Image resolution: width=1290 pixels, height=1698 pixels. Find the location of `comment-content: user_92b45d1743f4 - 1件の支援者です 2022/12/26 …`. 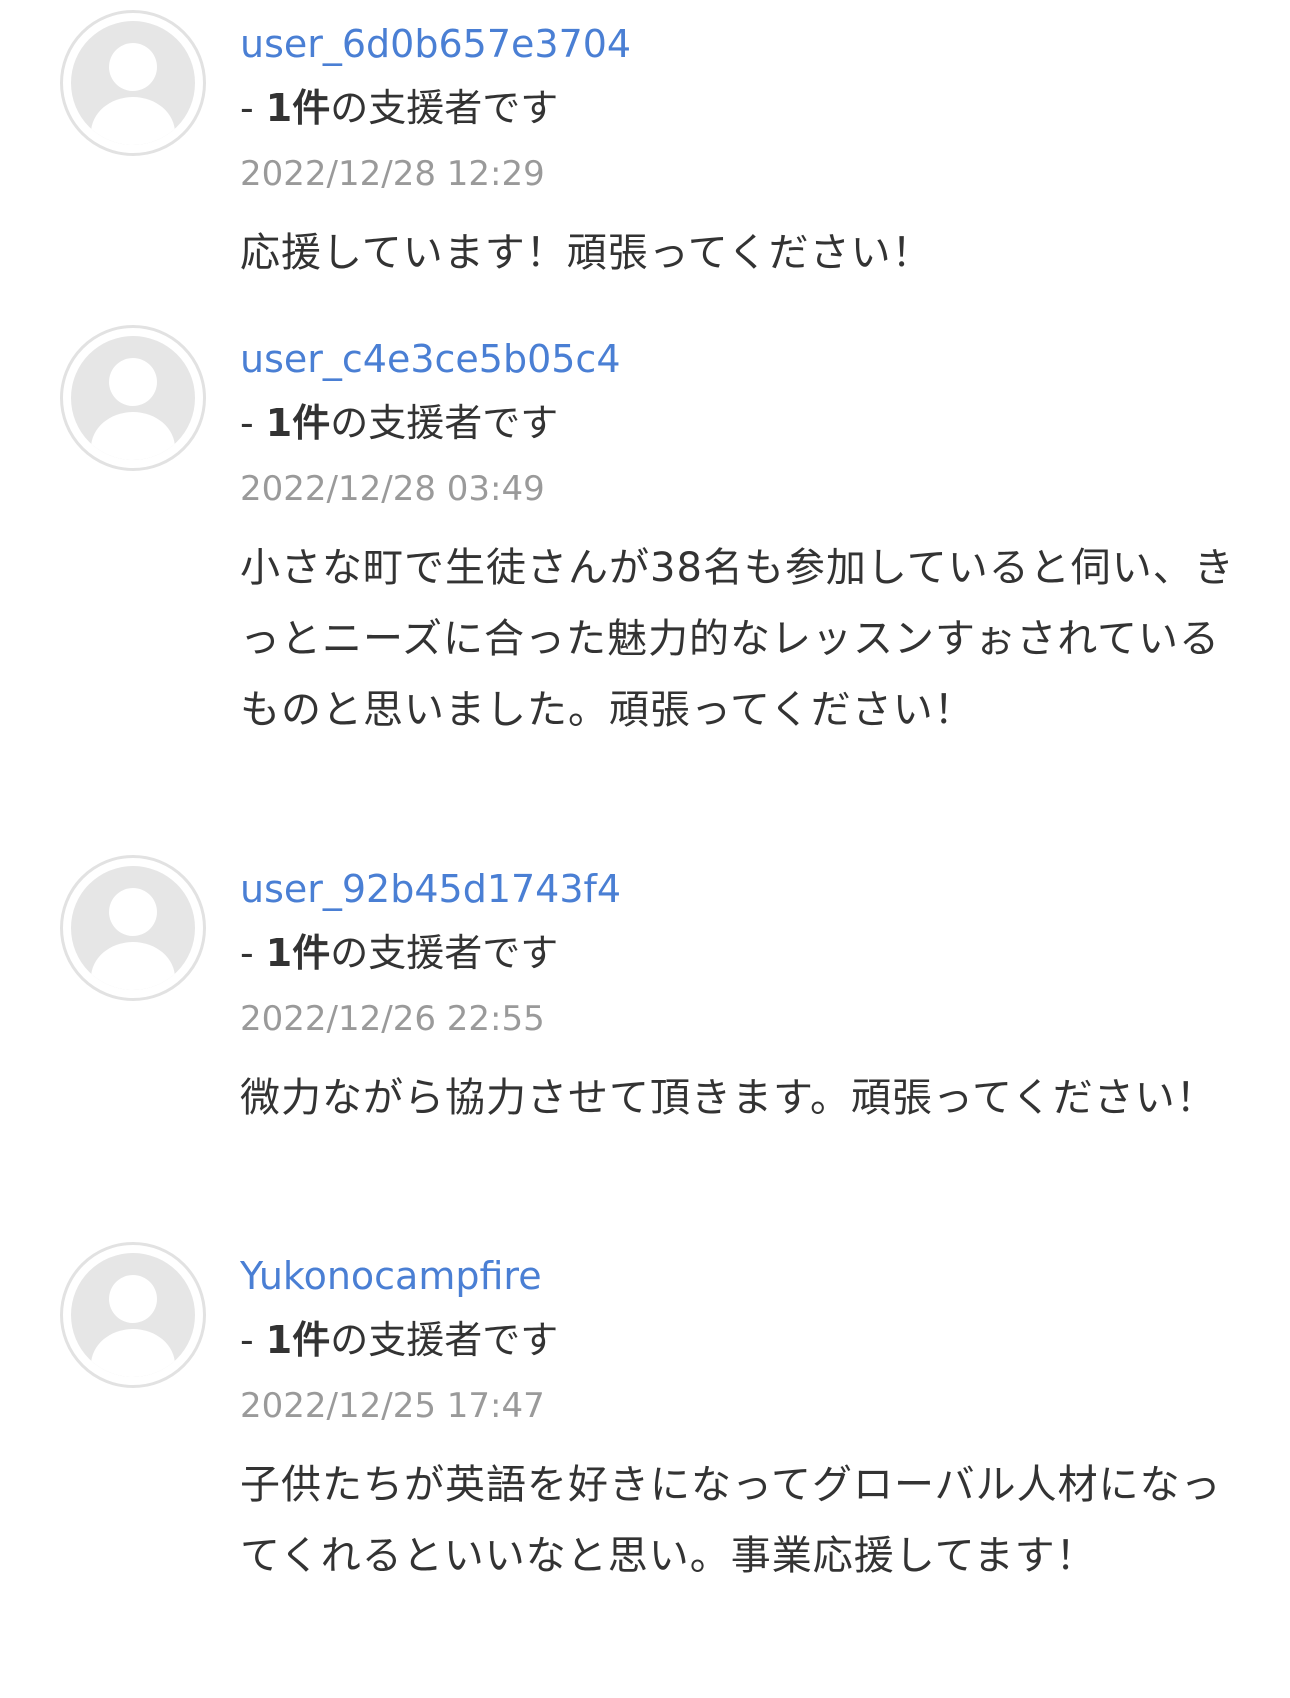

comment-content: user_92b45d1743f4 - 1件の支援者です 2022/12/26 … is located at coordinates (740, 989).